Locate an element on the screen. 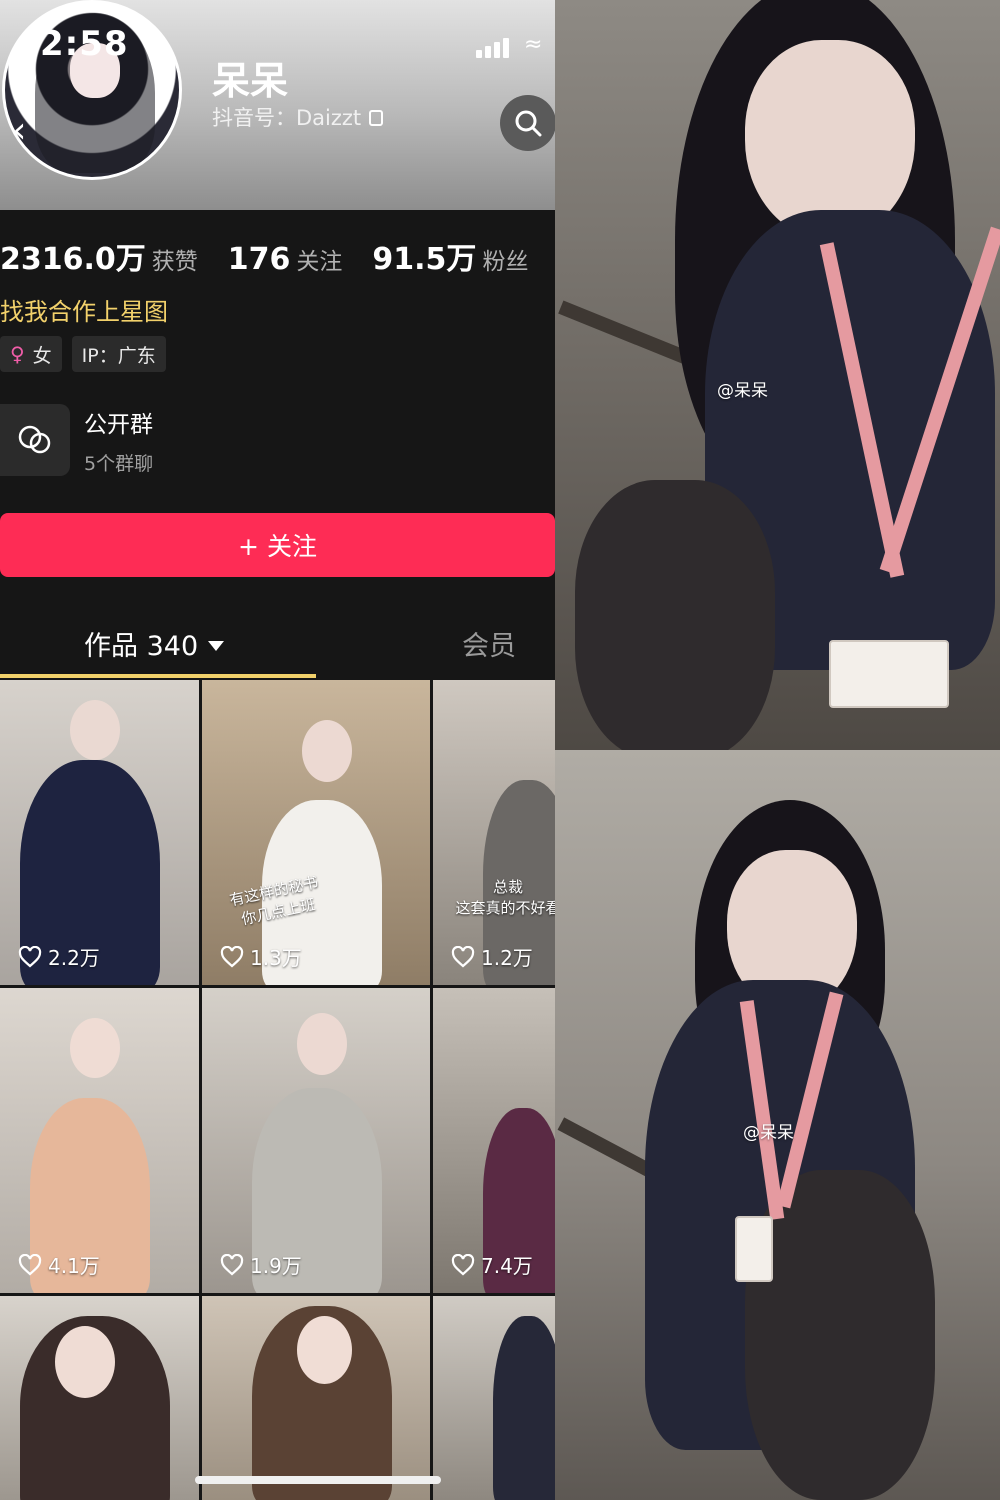 The image size is (1000, 1500). search-icon is located at coordinates (528, 123).